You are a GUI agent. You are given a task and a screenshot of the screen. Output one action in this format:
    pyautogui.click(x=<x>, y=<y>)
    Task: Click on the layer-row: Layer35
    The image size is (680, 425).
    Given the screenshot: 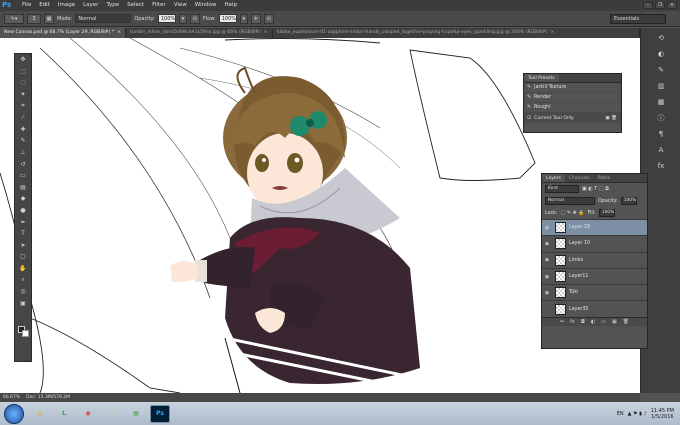 What is the action you would take?
    pyautogui.click(x=594, y=308)
    